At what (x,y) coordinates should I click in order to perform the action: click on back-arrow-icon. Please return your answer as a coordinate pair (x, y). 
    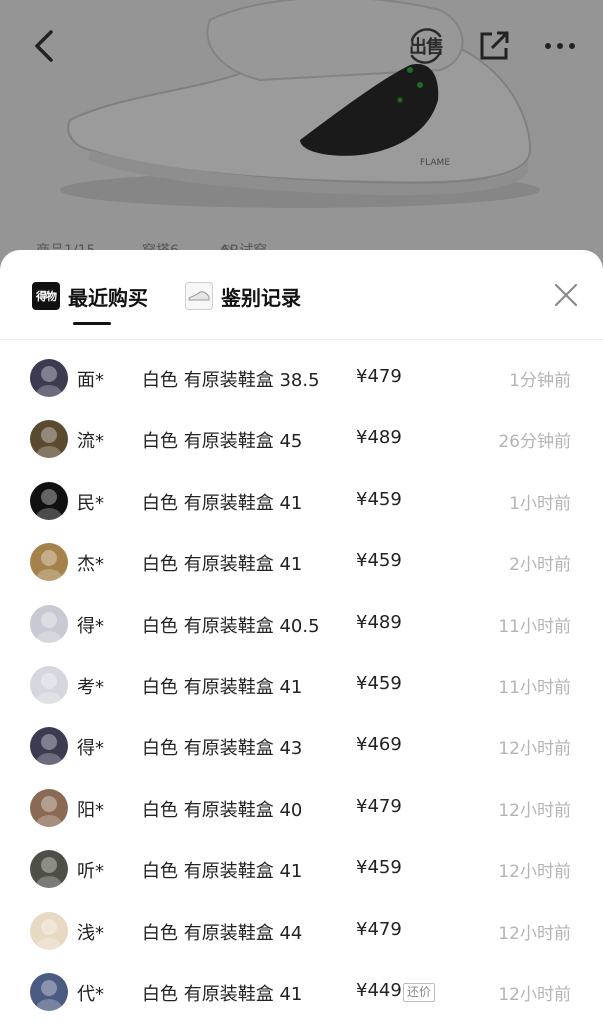
    Looking at the image, I should click on (44, 46).